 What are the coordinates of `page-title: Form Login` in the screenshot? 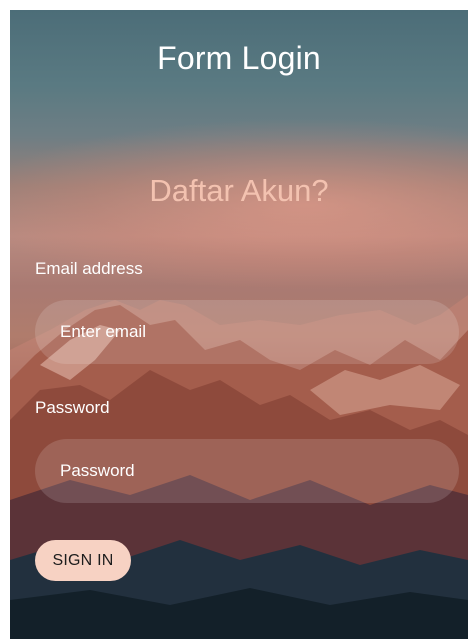 It's located at (239, 58).